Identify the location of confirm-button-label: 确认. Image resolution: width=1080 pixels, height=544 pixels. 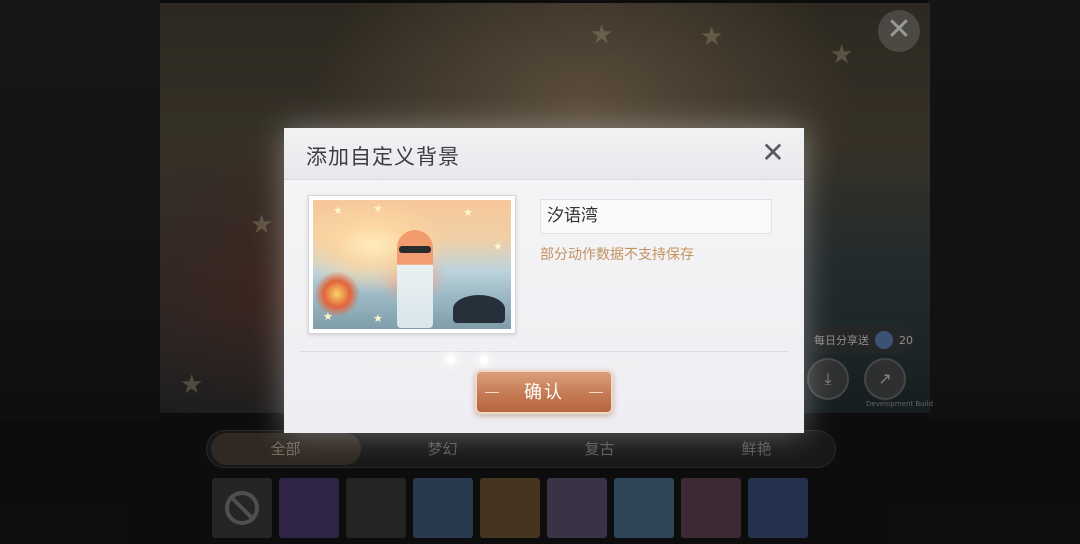
(544, 392).